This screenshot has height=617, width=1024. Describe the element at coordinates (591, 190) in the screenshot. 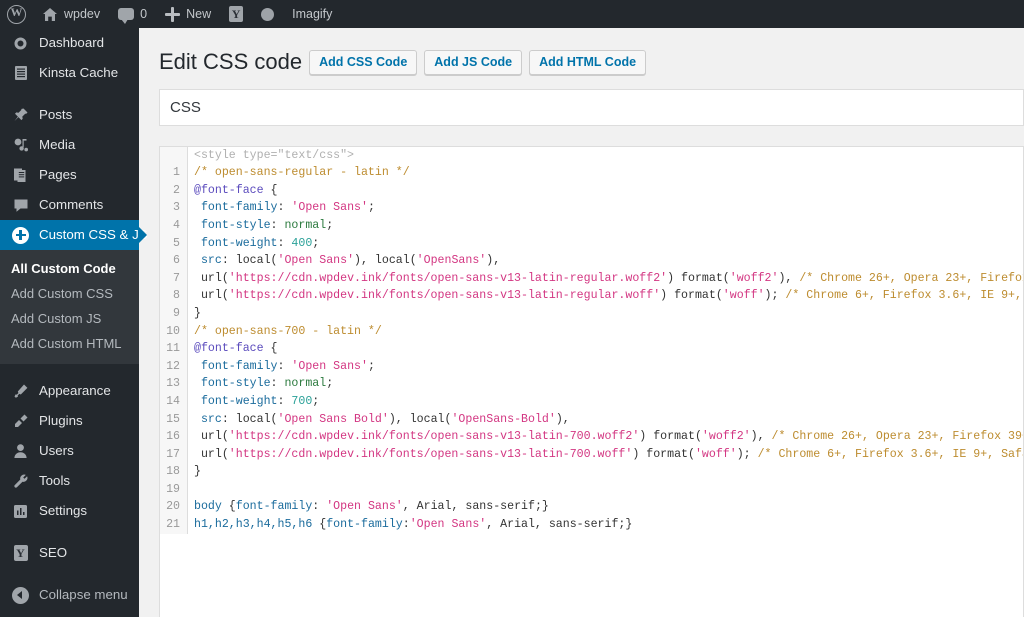

I see `code-line: 2 @font-face {` at that location.